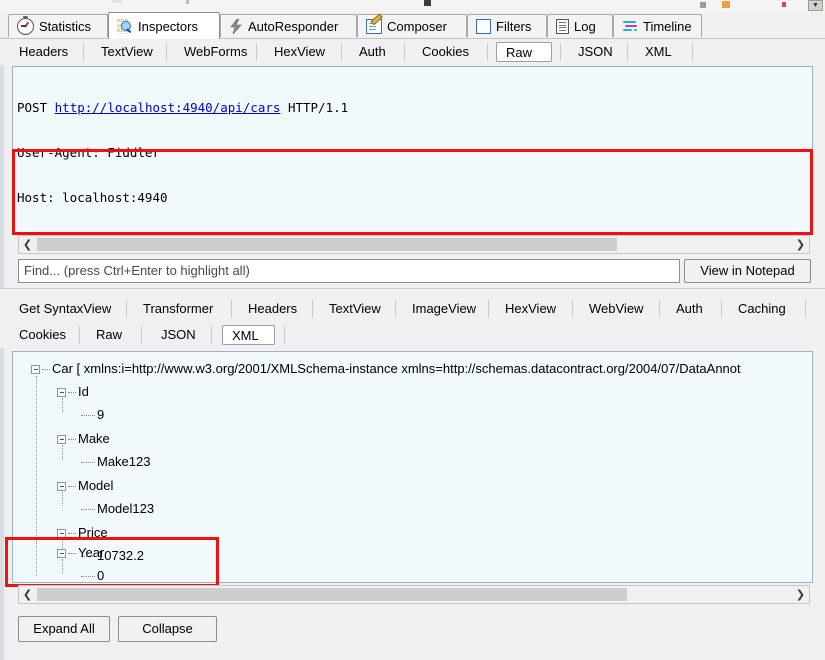 The width and height of the screenshot is (825, 660). I want to click on request-hscrollbar: ❮ ❯, so click(414, 244).